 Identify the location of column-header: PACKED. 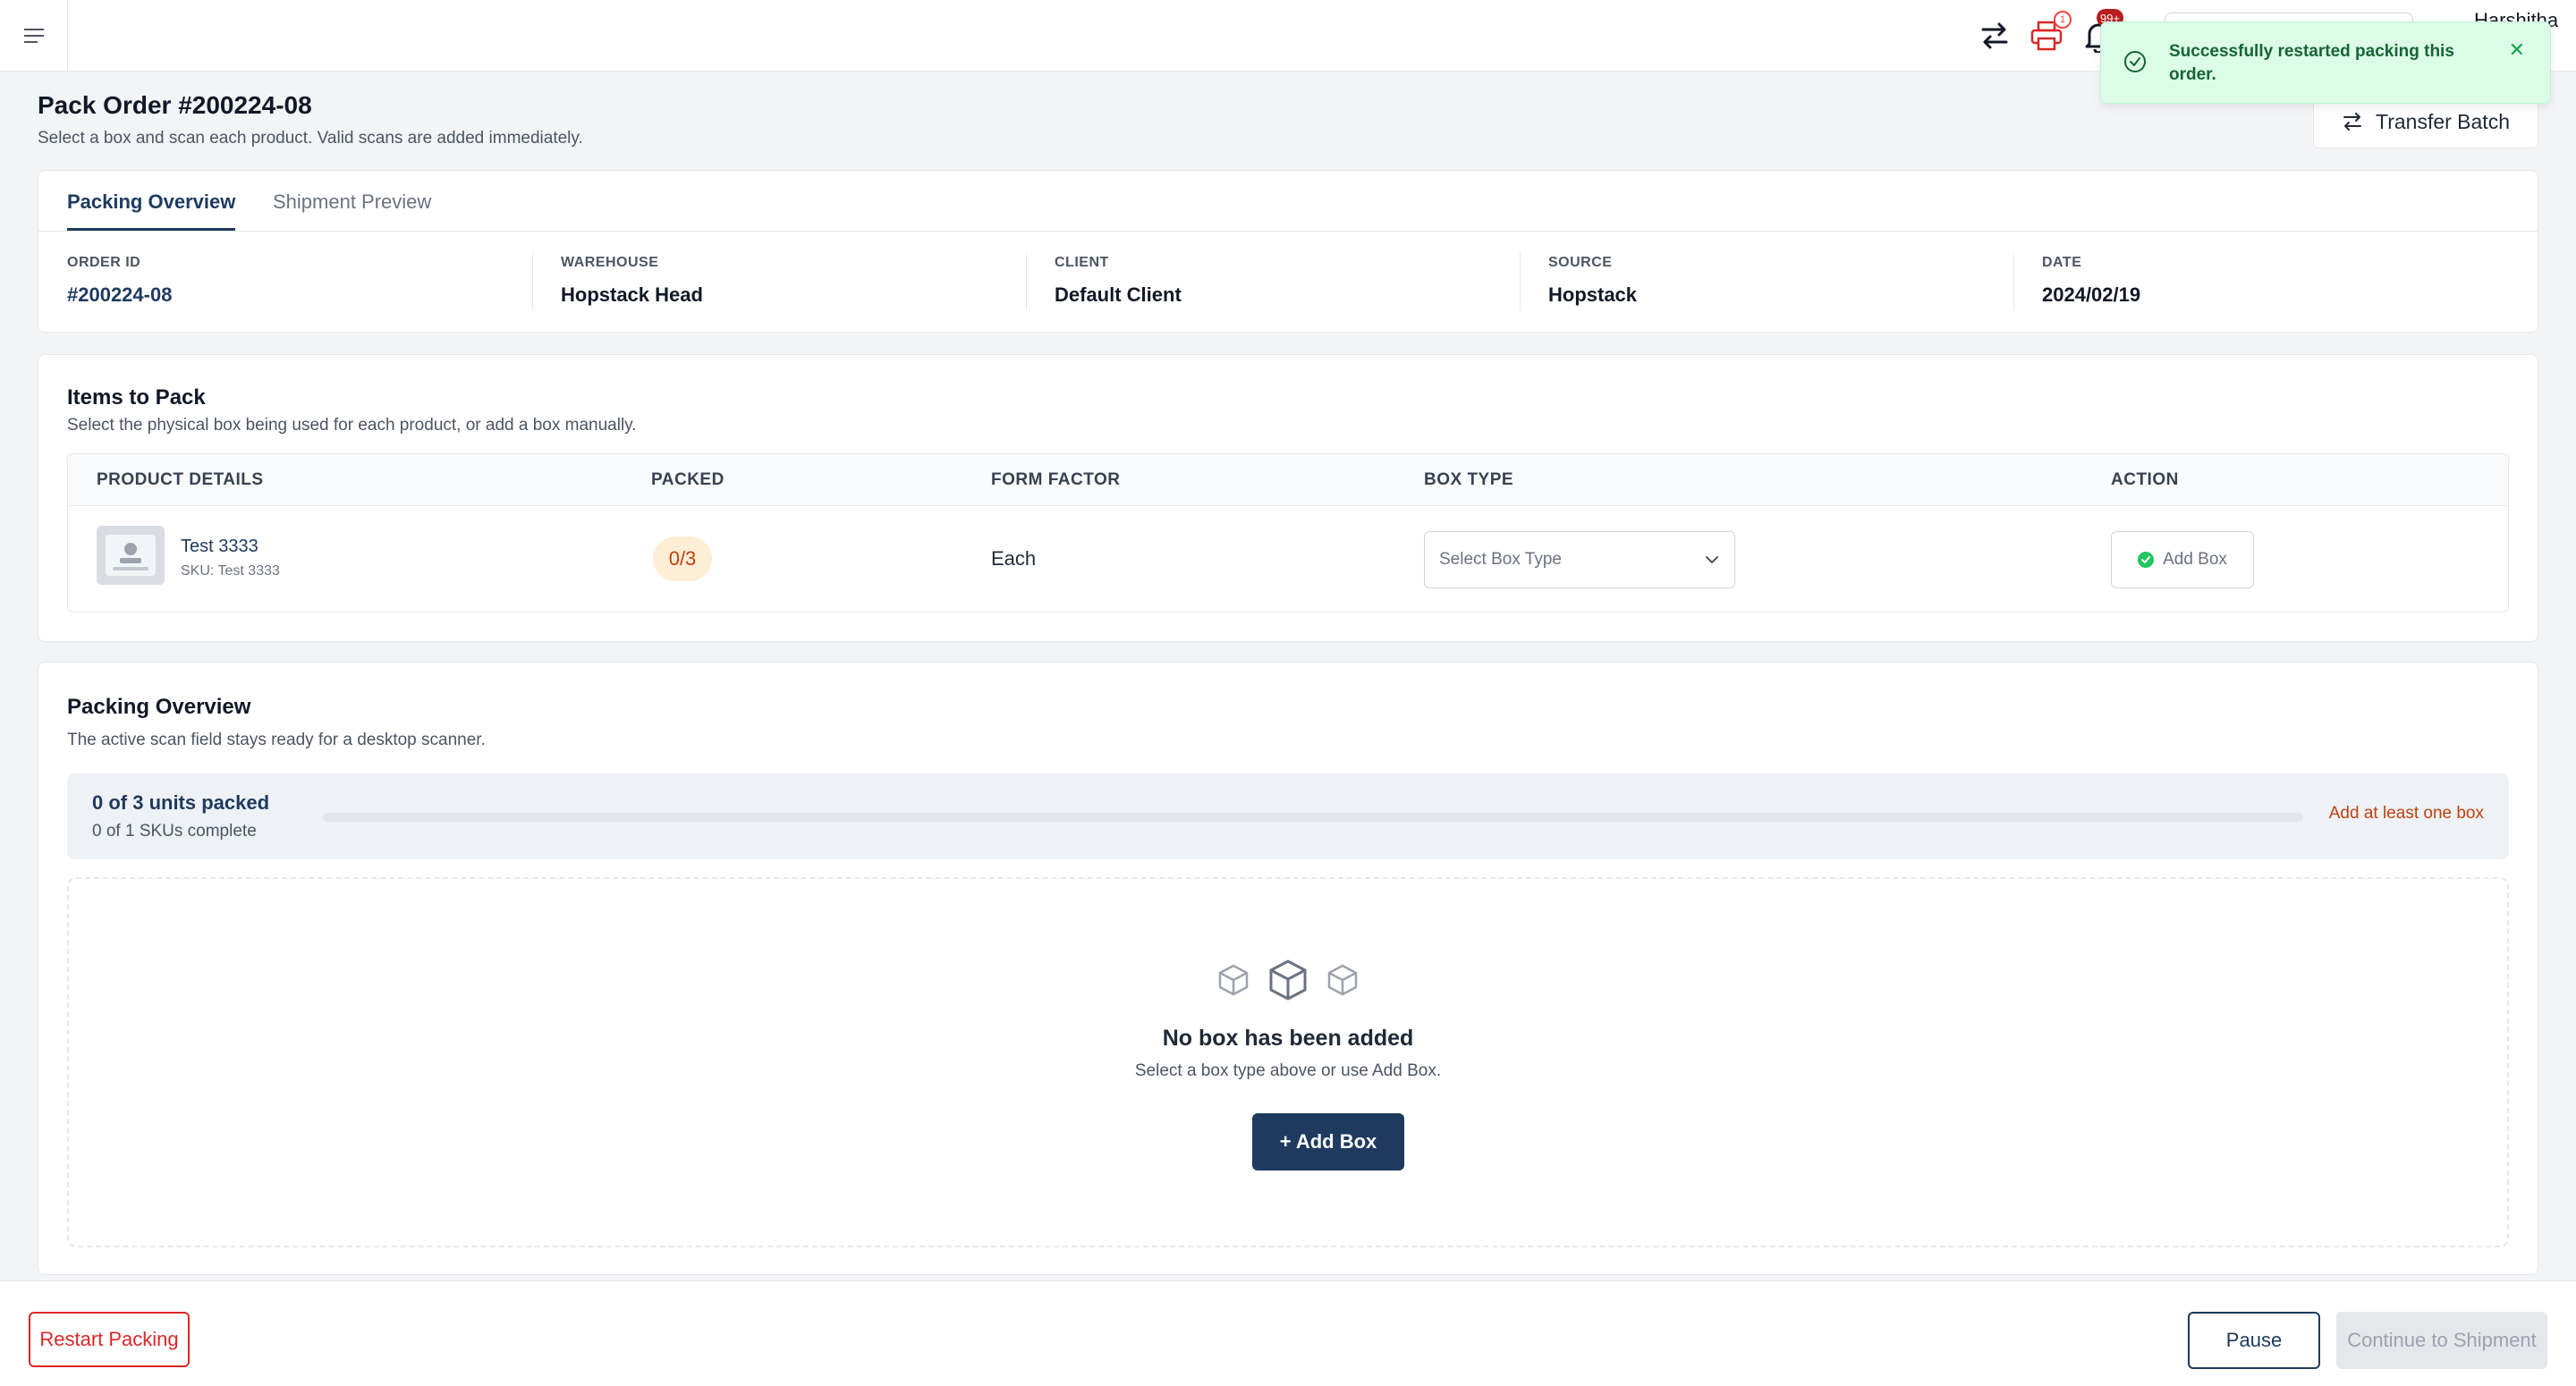
(687, 480).